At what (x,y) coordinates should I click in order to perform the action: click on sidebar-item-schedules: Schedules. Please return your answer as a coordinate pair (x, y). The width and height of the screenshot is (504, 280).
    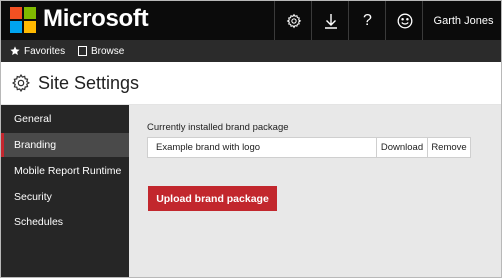
    Looking at the image, I should click on (65, 222).